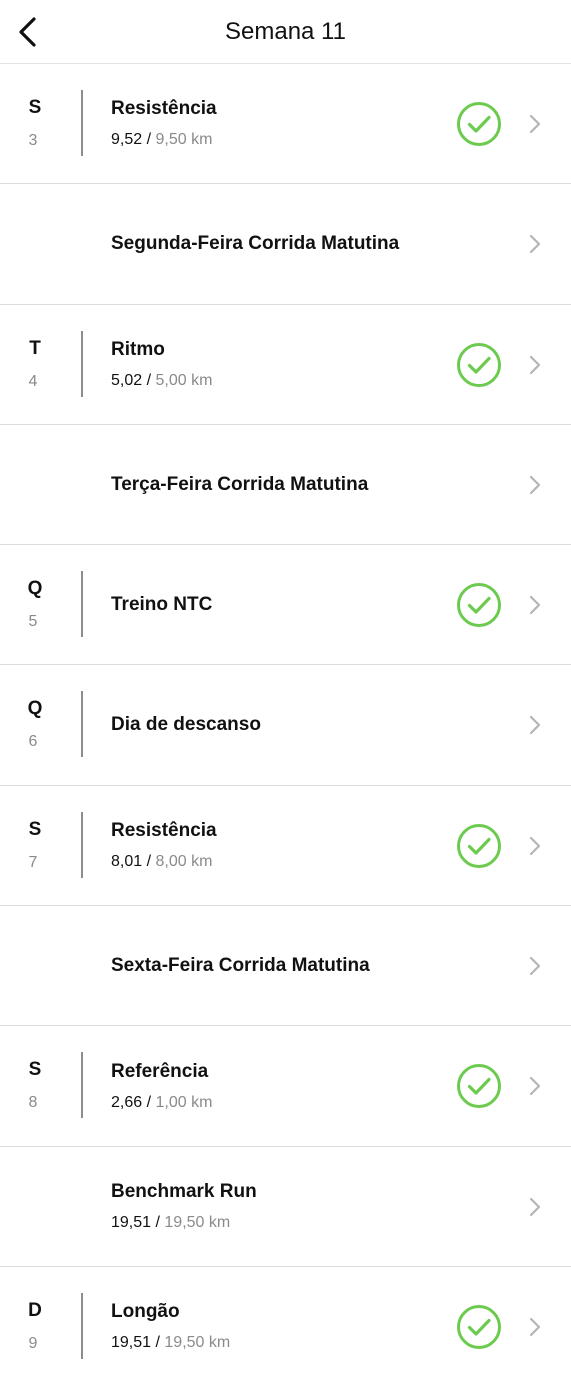  Describe the element at coordinates (240, 484) in the screenshot. I see `workout-name: Terça-Feira Corrida Matutina` at that location.